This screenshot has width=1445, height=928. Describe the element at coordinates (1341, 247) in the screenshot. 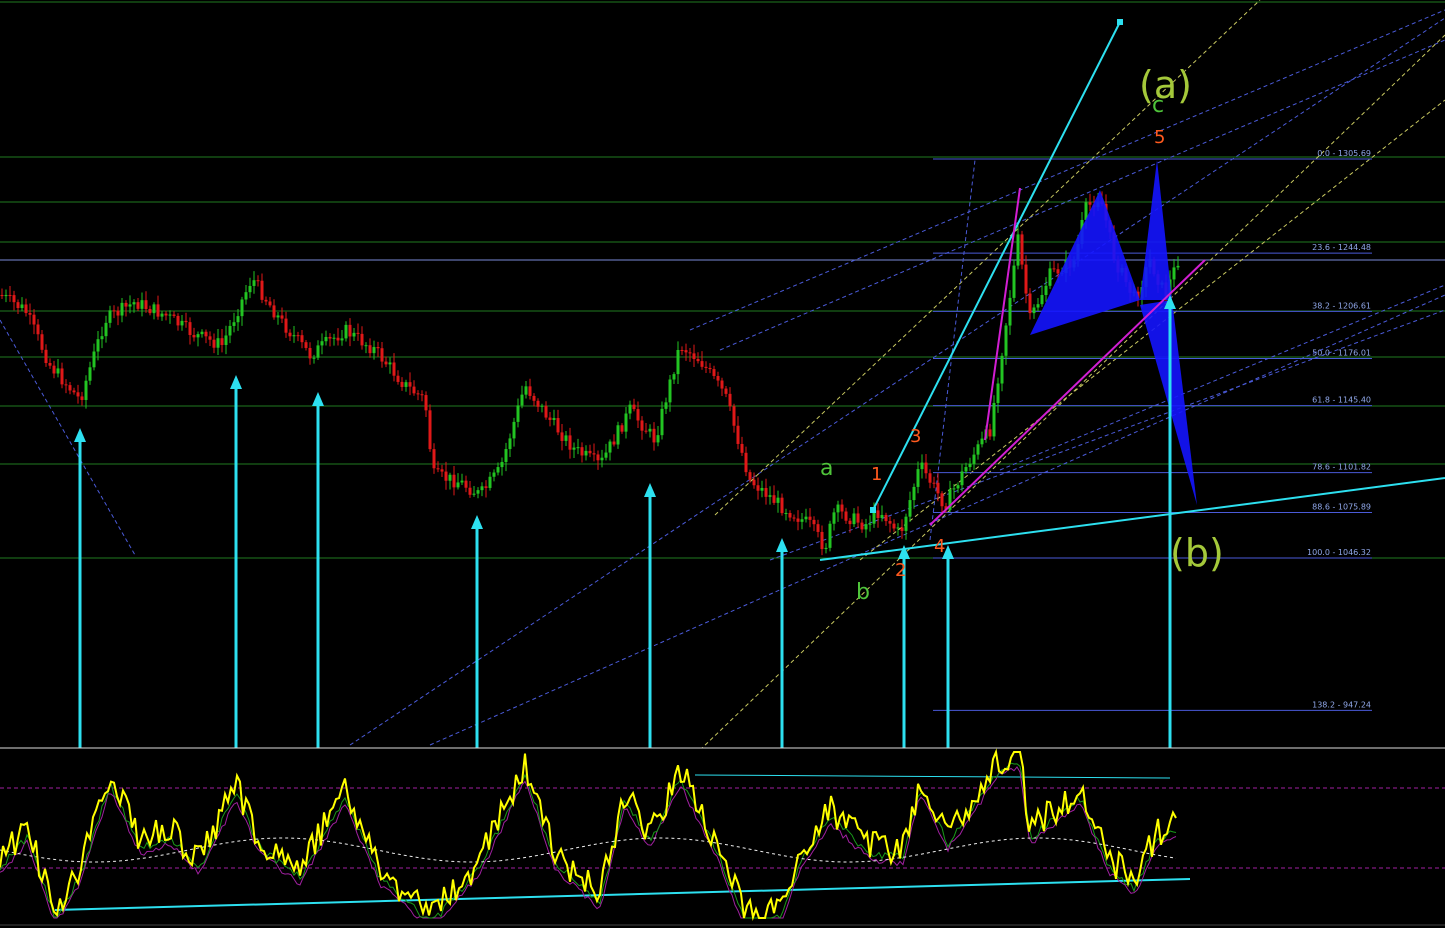

I see `fib-level-label-1: 23.6 - 1244.48` at that location.